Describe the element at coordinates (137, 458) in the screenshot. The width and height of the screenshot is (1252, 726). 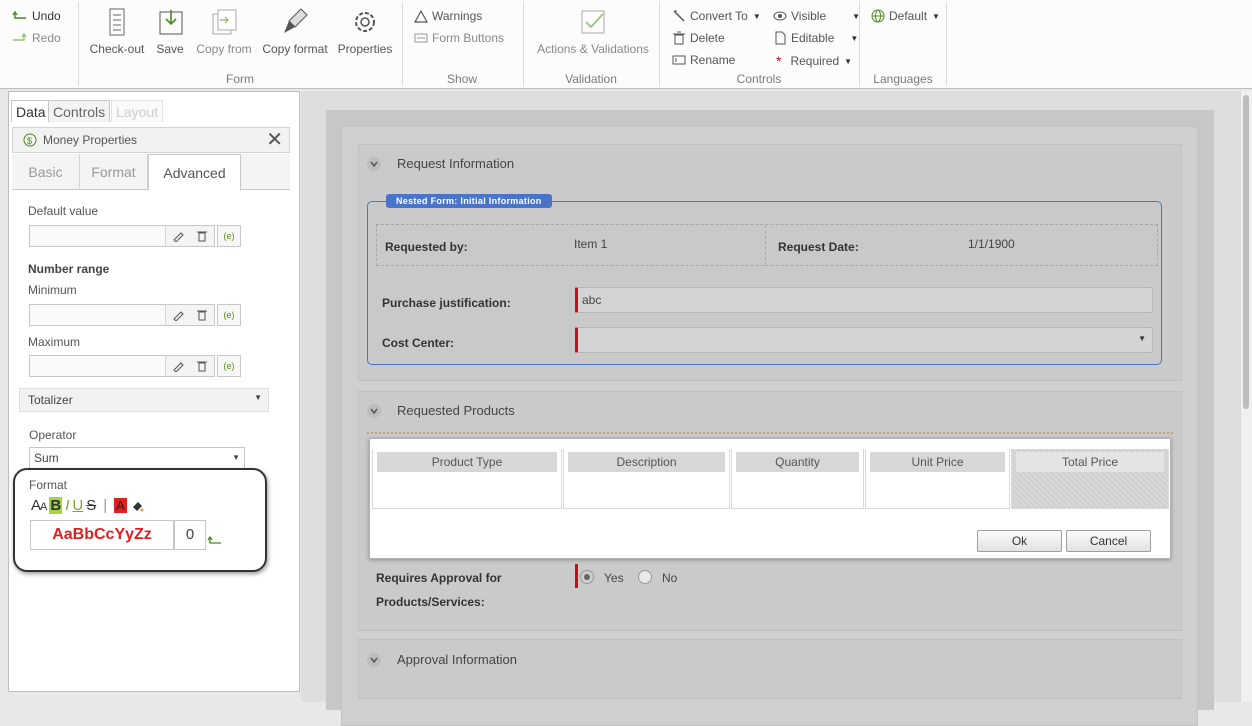
I see `operator-select: Sum ▼` at that location.